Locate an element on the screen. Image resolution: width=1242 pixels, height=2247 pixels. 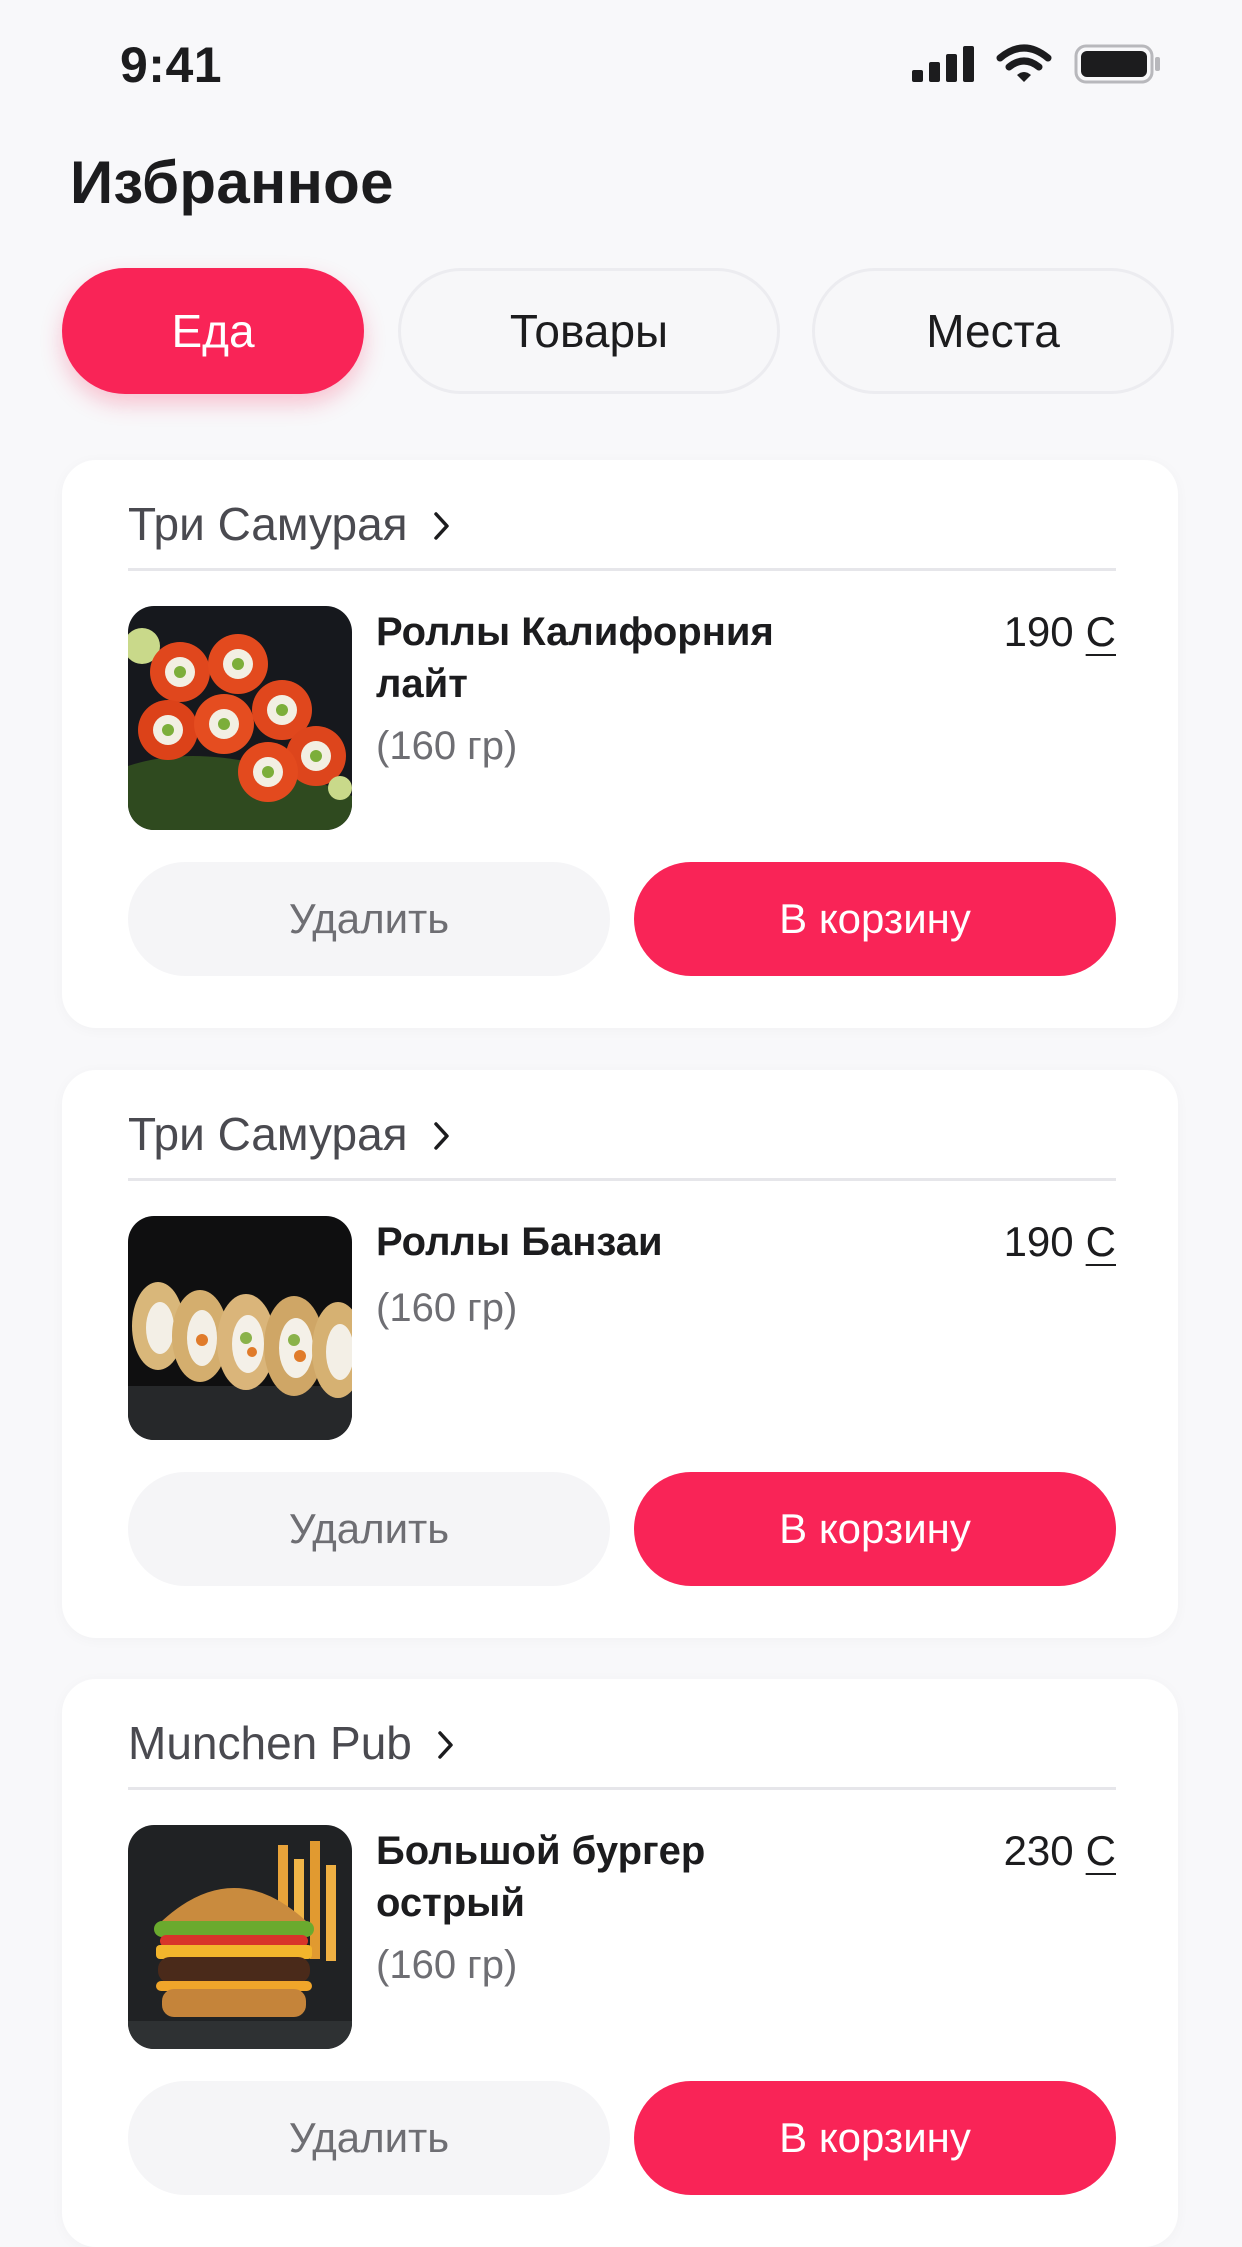
status-bar: 9:41 is located at coordinates (621, 65).